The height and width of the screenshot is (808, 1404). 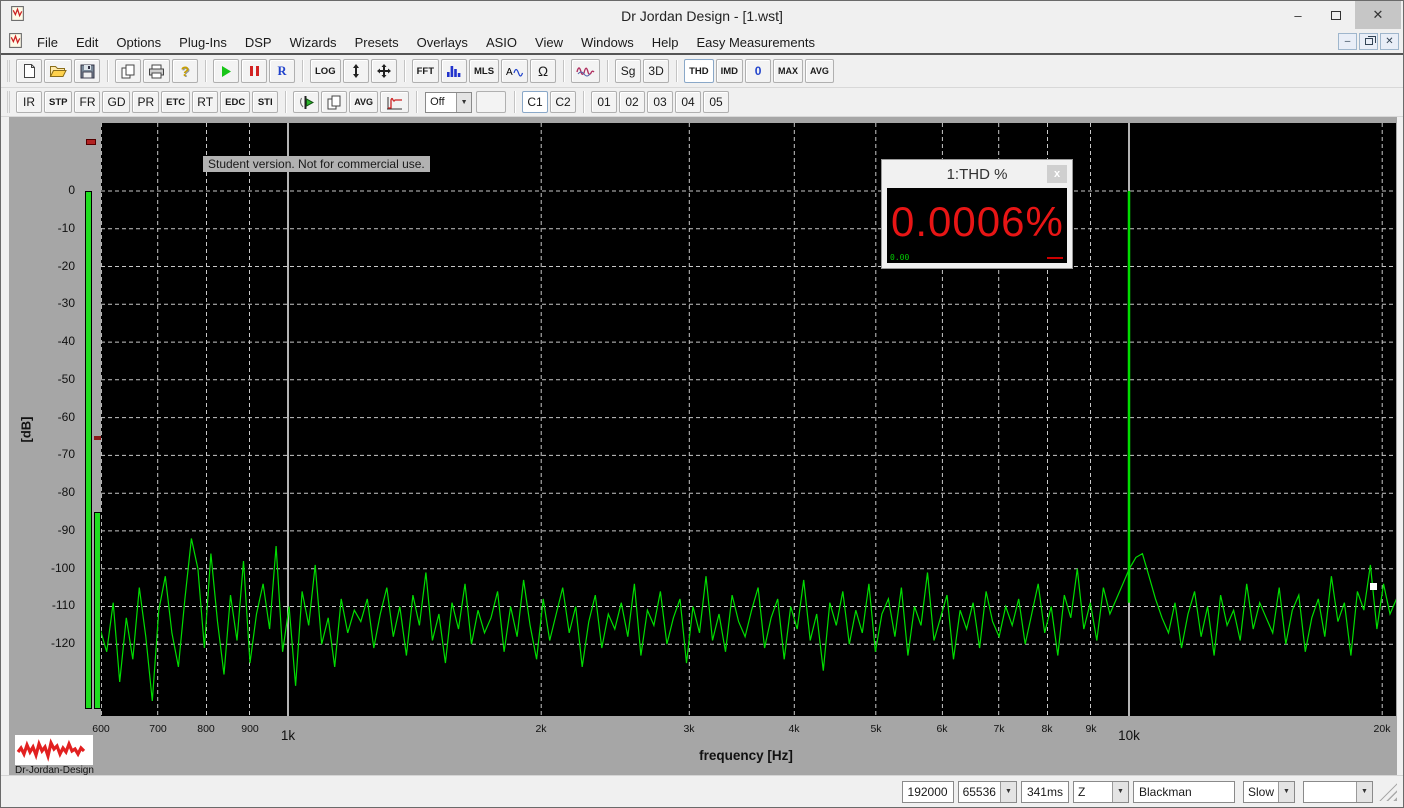 I want to click on extra-select: ▼, so click(x=1338, y=791).